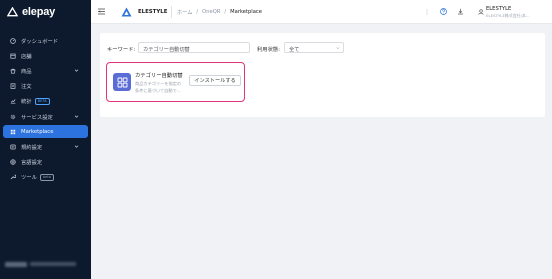 The image size is (552, 279). I want to click on elepay-logo-icon, so click(12, 11).